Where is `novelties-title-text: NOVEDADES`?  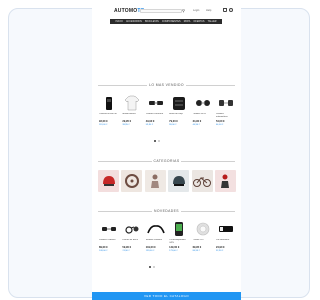 novelties-title-text: NOVEDADES is located at coordinates (166, 211).